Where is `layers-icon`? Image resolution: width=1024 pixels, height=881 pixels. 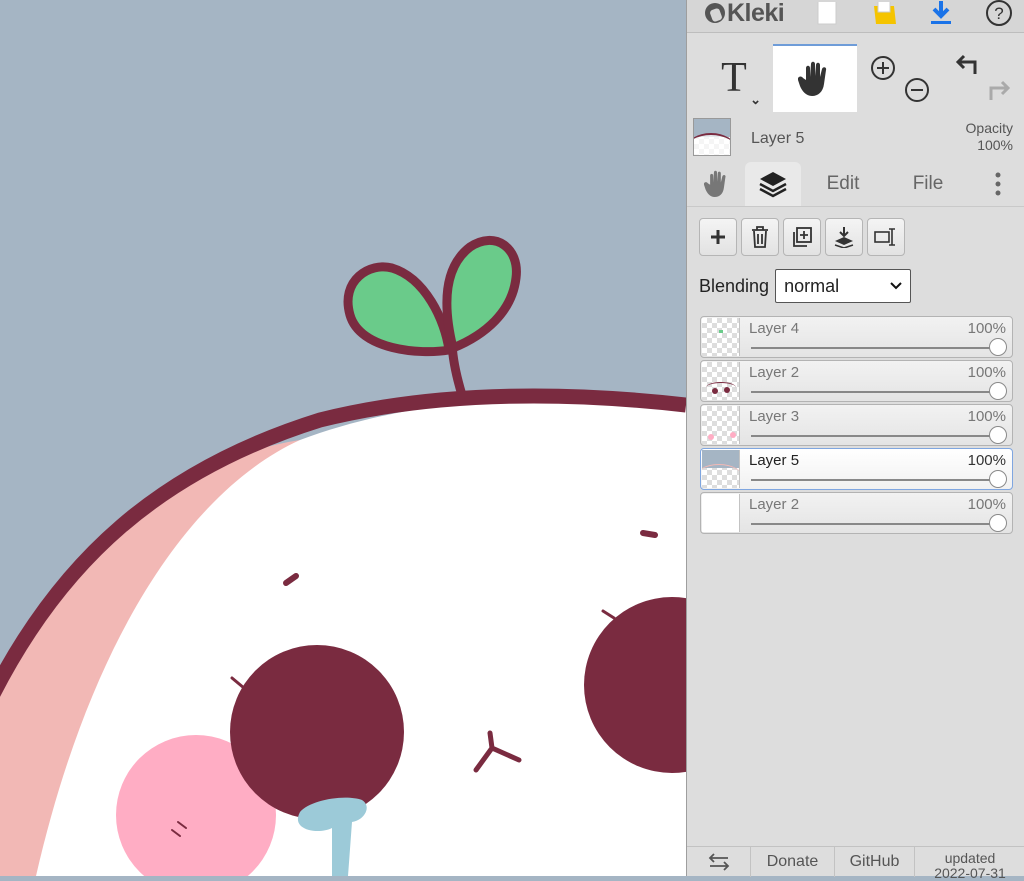
layers-icon is located at coordinates (773, 185).